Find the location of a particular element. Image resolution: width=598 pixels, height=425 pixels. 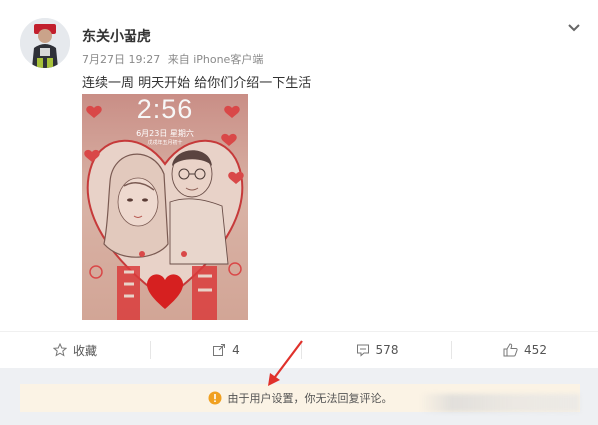

like-count: 452 is located at coordinates (535, 350).